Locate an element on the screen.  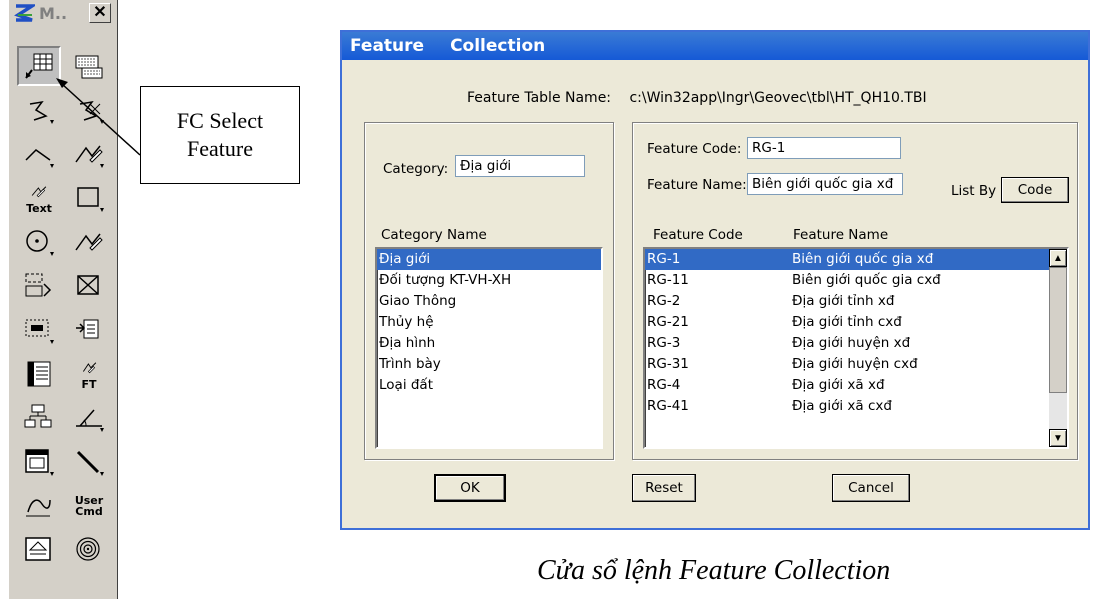
category-item: Loại đất is located at coordinates (489, 385).